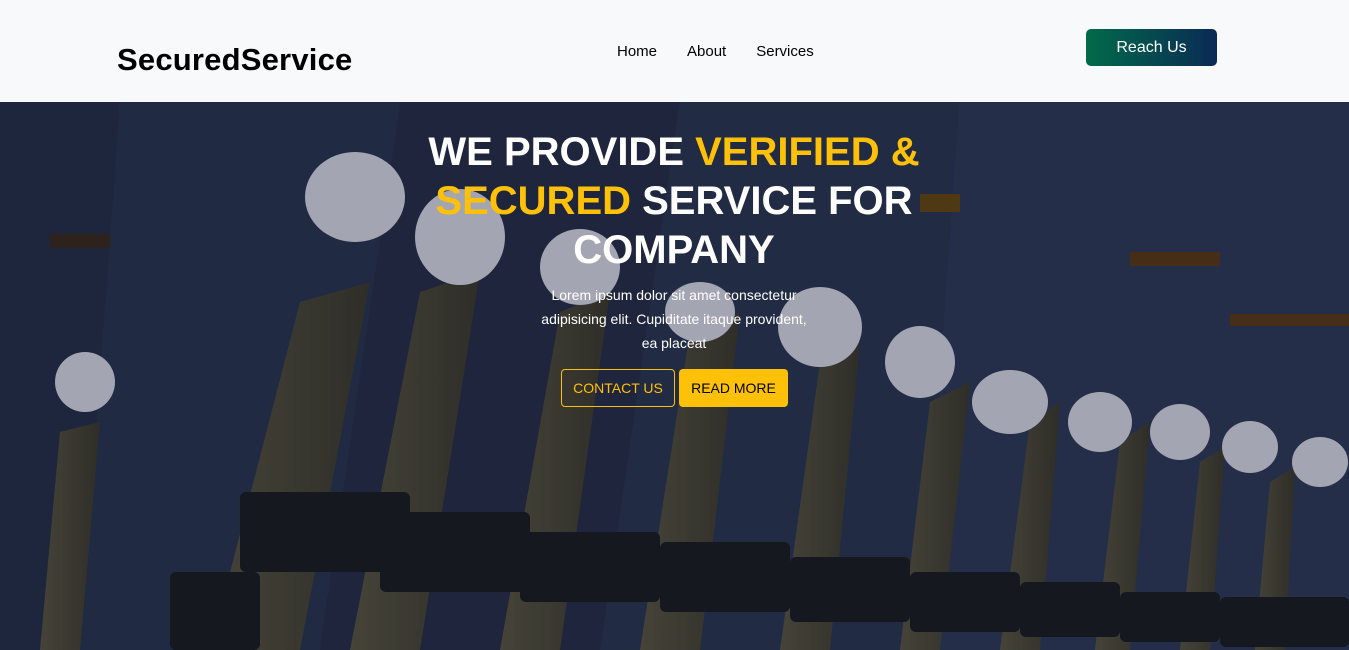 Image resolution: width=1349 pixels, height=650 pixels. I want to click on main-nav: Home About Services, so click(730, 52).